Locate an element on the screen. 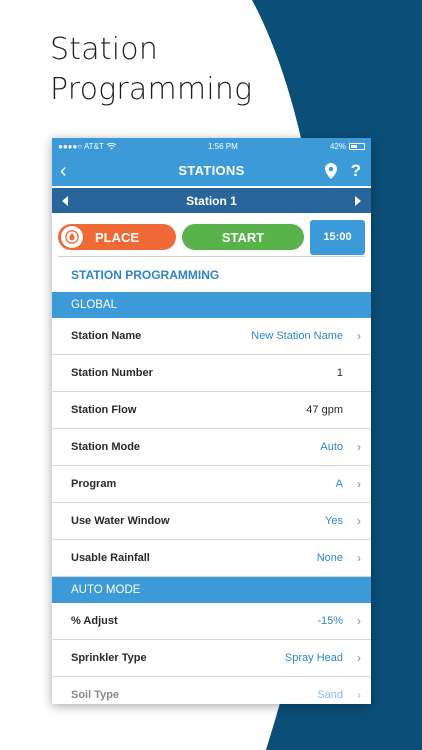 This screenshot has width=422, height=750. section-title: STATION PROGRAMMING is located at coordinates (211, 274).